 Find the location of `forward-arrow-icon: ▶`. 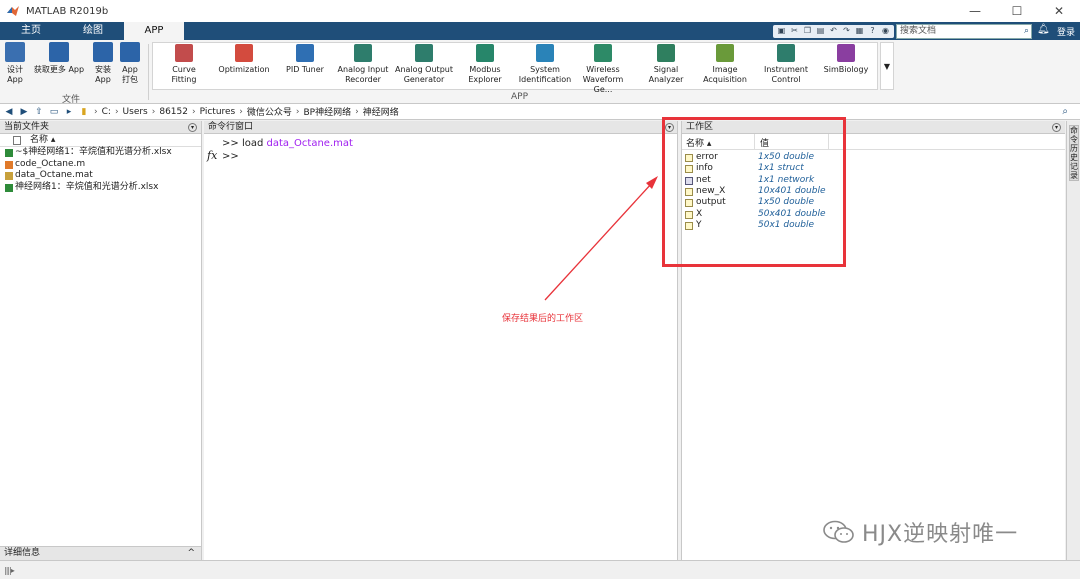

forward-arrow-icon: ▶ is located at coordinates (24, 112).